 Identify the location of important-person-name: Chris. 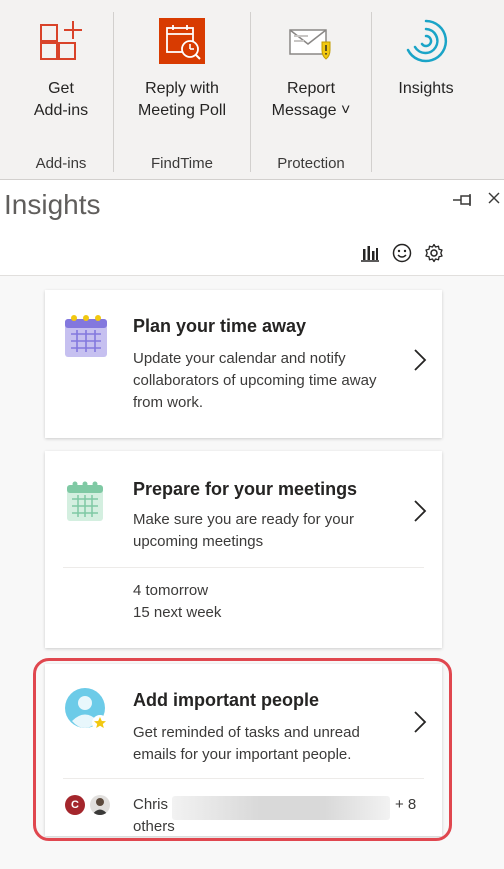
(151, 804).